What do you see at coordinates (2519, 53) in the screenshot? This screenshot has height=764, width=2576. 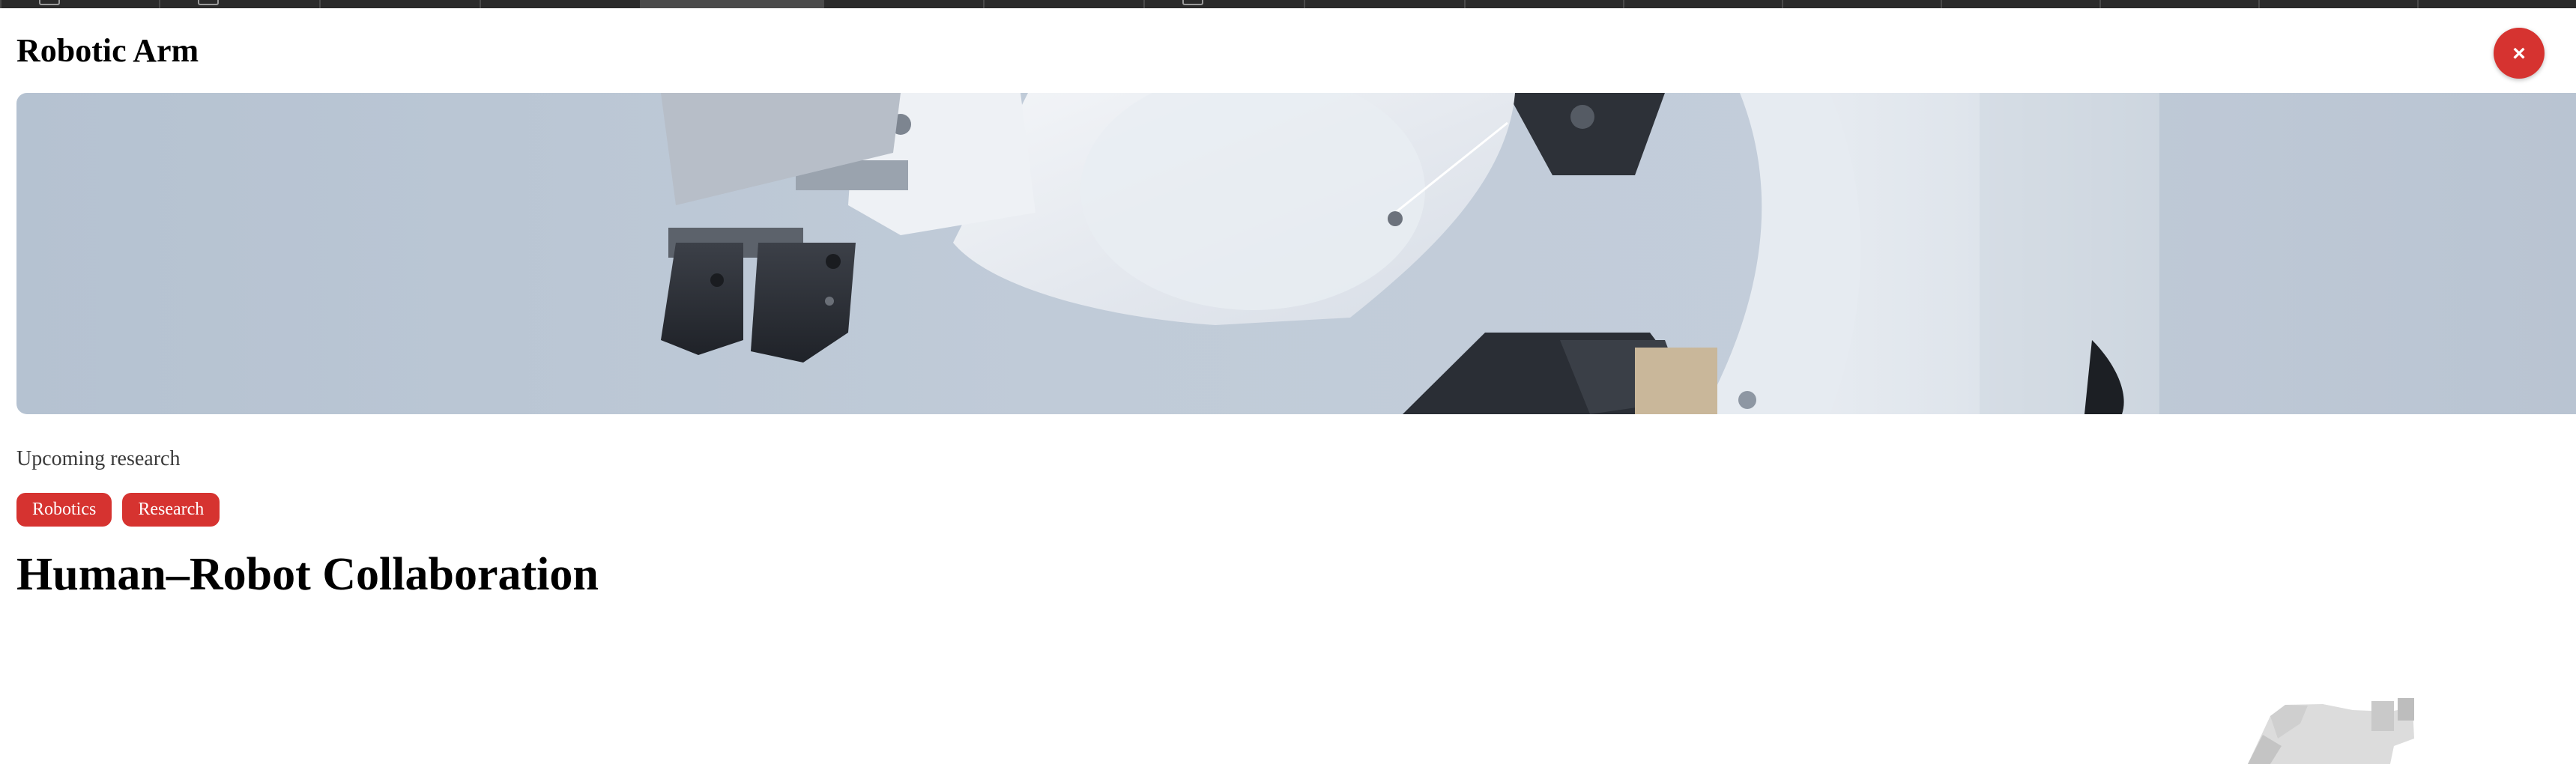 I see `close-button: ×` at bounding box center [2519, 53].